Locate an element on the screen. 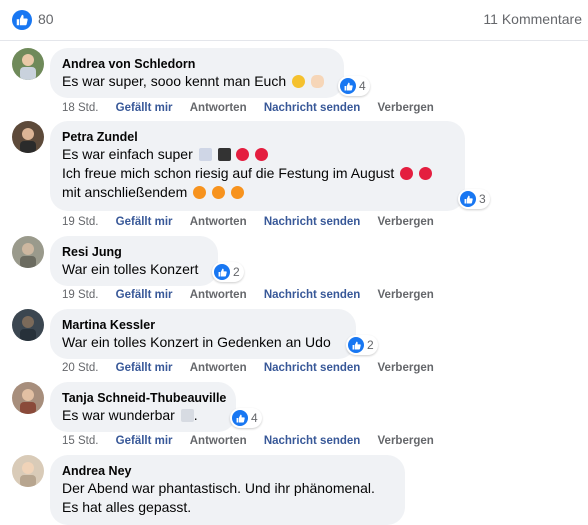 The height and width of the screenshot is (525, 588). comment-text-line: mit anschließendem is located at coordinates (257, 192).